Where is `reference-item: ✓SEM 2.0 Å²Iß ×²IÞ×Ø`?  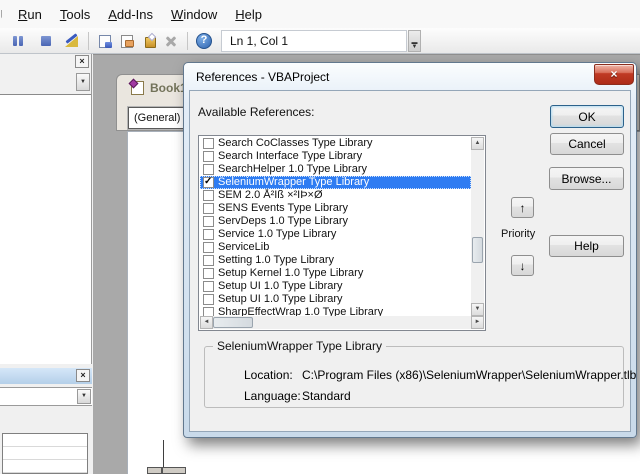
reference-item: ✓SEM 2.0 Å²Iß ×²IÞ×Ø is located at coordinates (335, 195).